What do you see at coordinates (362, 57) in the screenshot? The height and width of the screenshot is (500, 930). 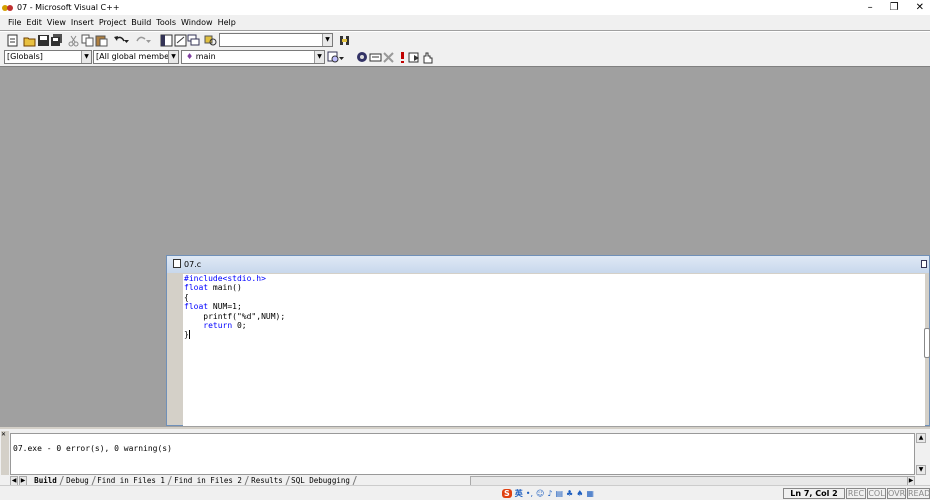 I see `compile-icon` at bounding box center [362, 57].